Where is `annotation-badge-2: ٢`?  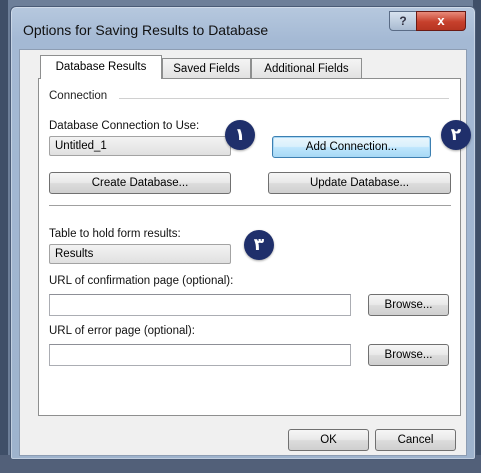 annotation-badge-2: ٢ is located at coordinates (456, 135).